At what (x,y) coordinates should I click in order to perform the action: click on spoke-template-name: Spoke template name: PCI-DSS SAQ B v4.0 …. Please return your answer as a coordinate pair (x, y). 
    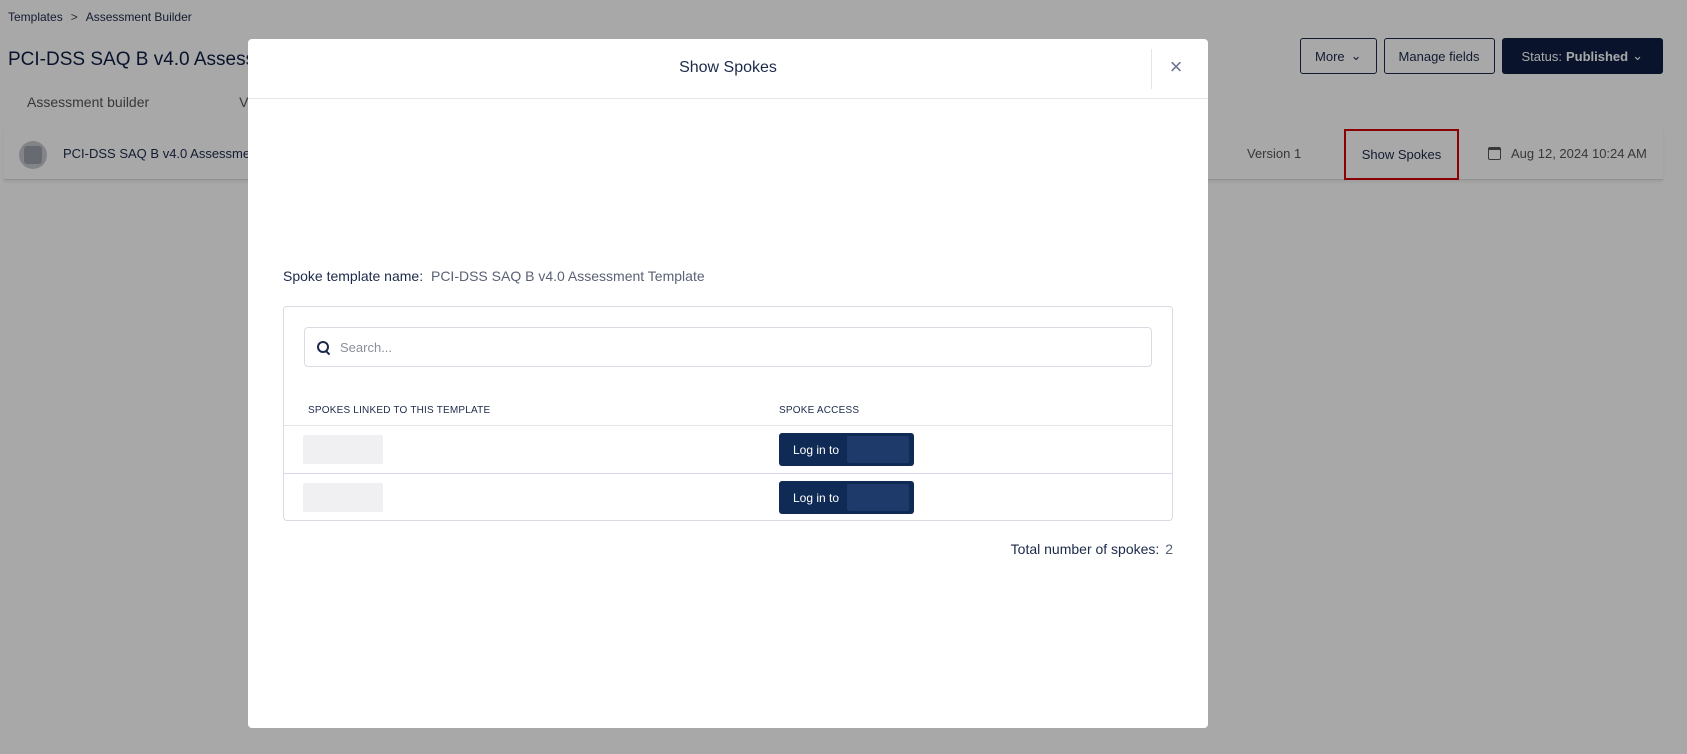
    Looking at the image, I should click on (494, 276).